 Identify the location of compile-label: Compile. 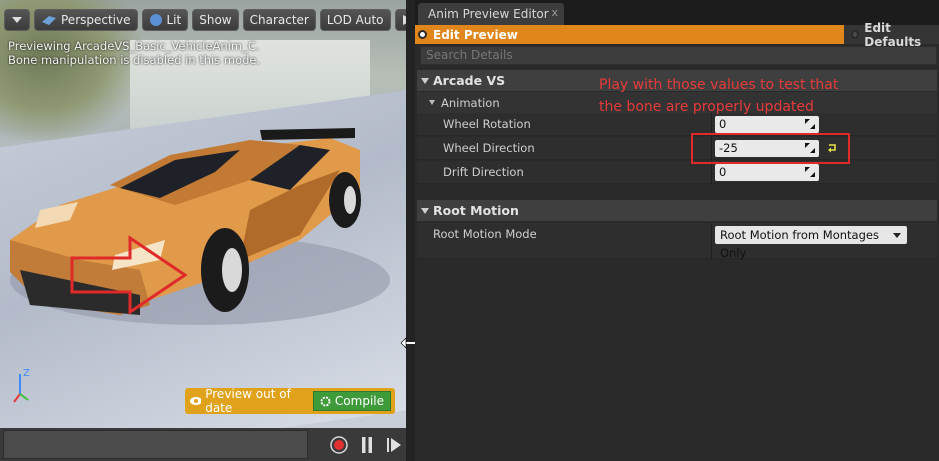
(359, 401).